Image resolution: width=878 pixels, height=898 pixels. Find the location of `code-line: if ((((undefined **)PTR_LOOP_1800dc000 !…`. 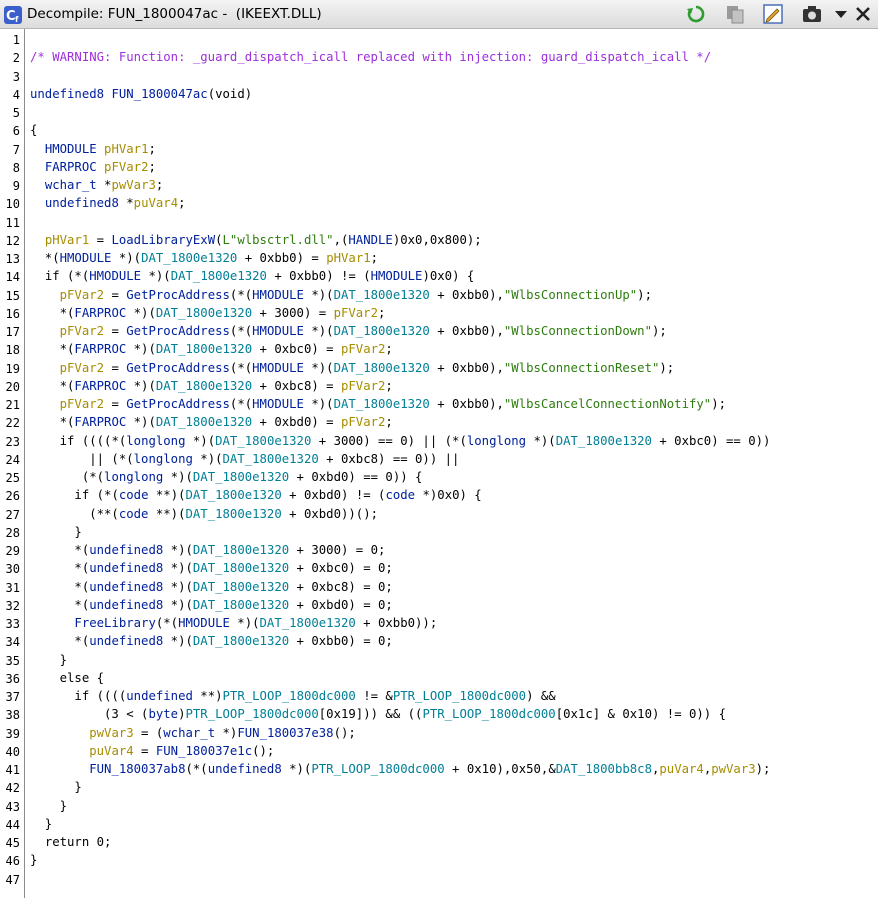

code-line: if ((((undefined **)PTR_LOOP_1800dc000 !… is located at coordinates (292, 696).